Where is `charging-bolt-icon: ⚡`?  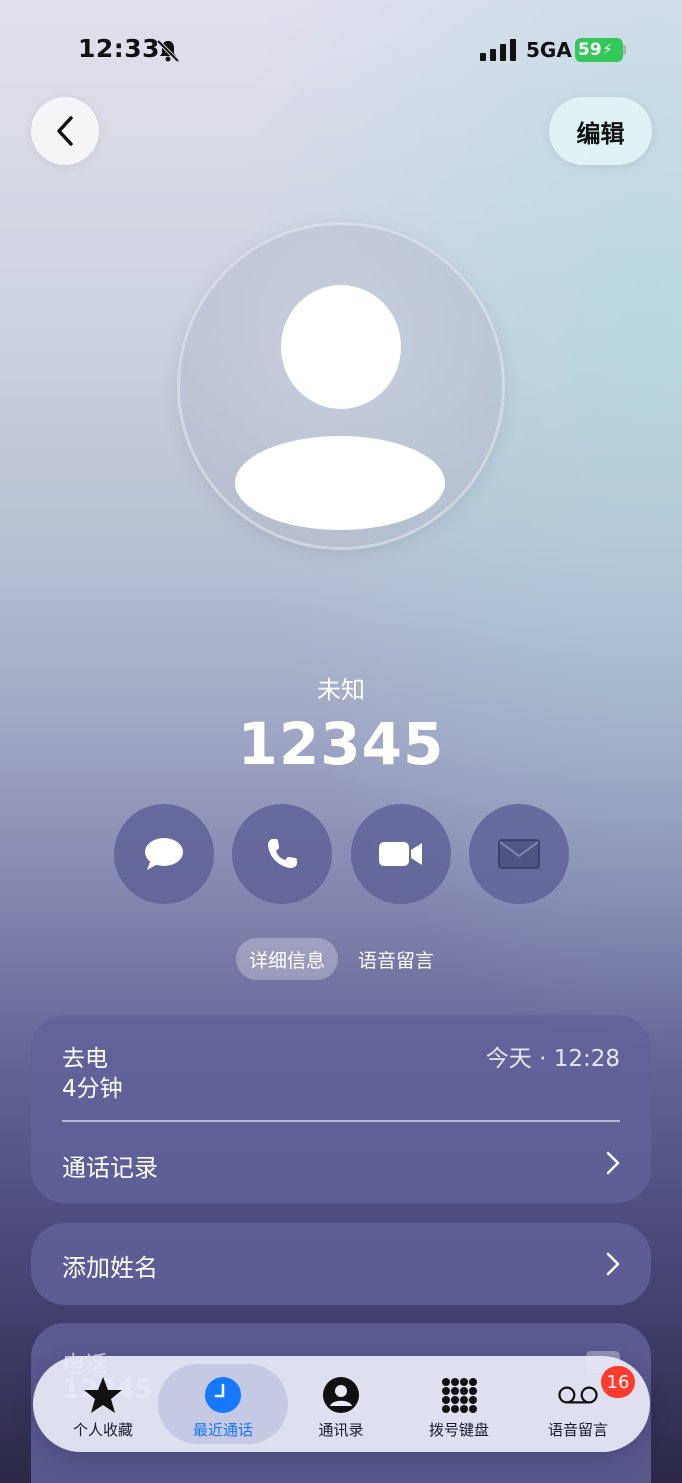 charging-bolt-icon: ⚡ is located at coordinates (607, 50).